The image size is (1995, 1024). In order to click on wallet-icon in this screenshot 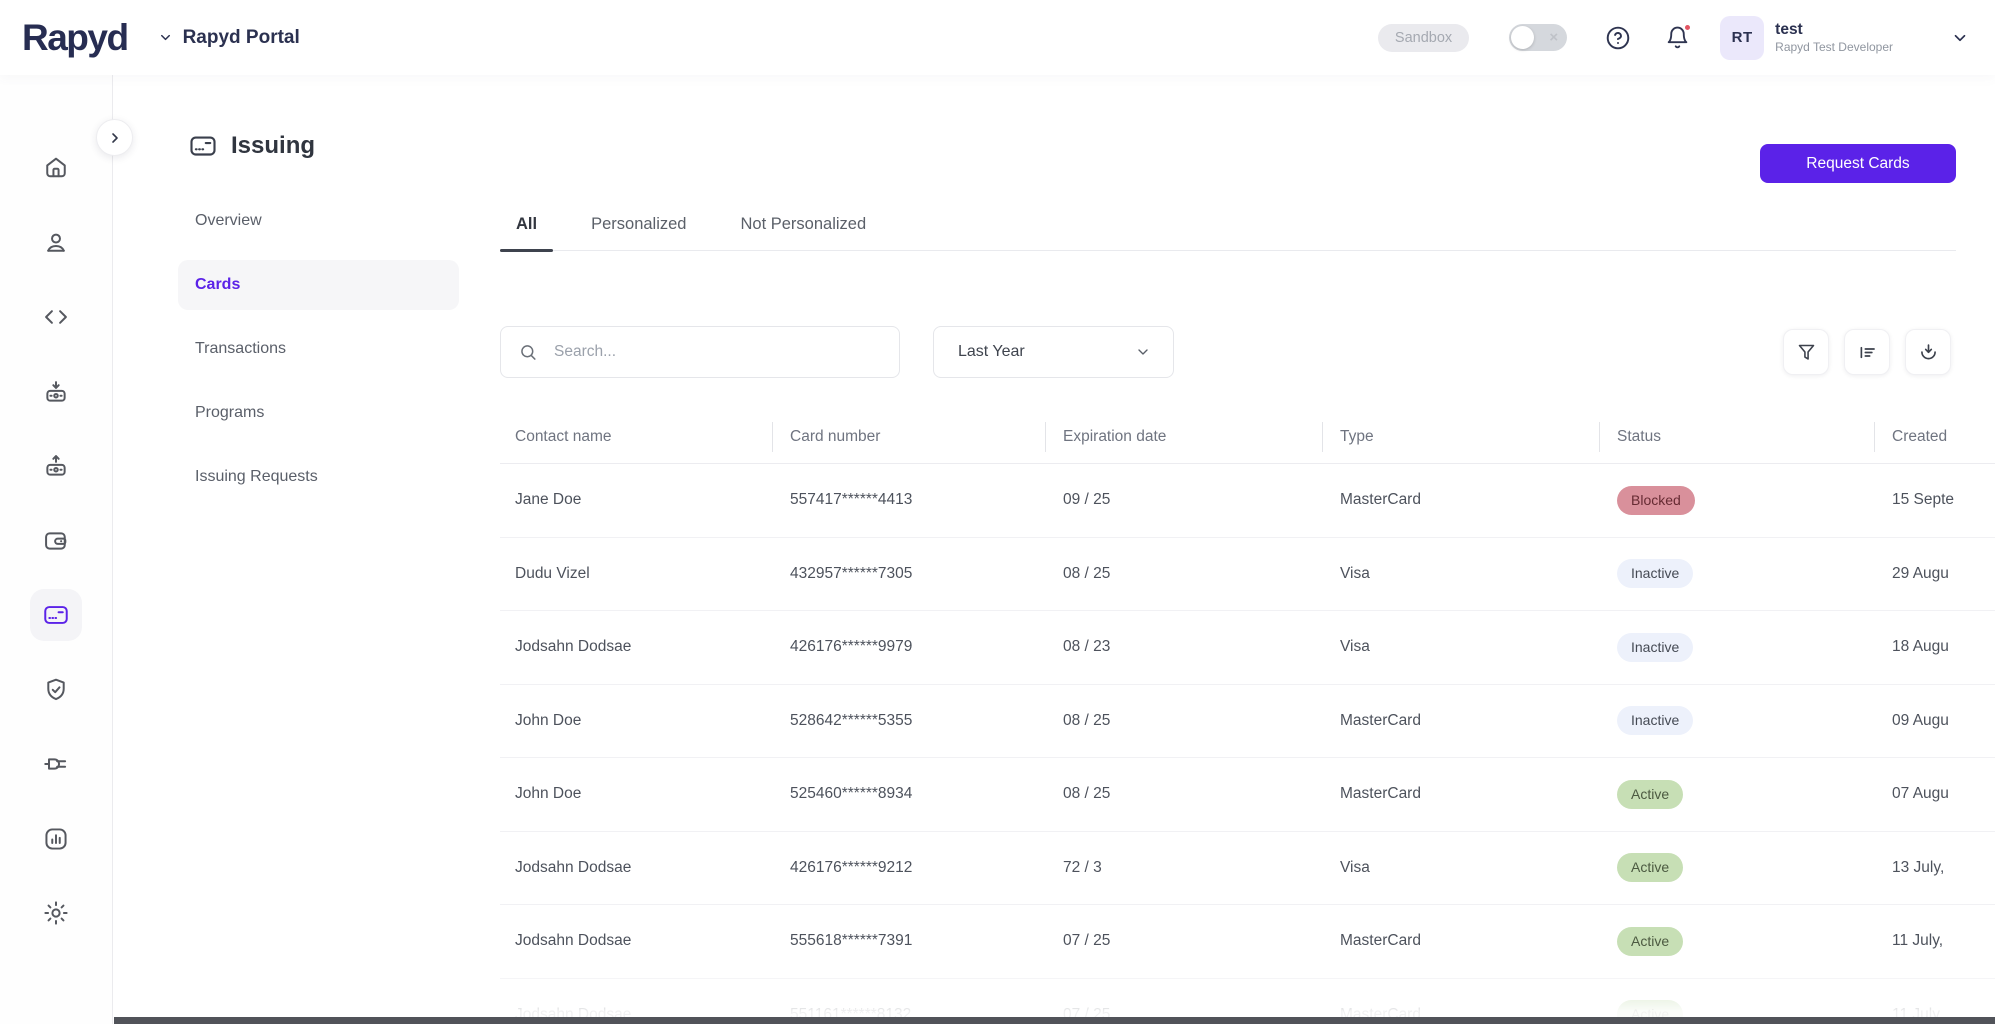, I will do `click(56, 541)`.